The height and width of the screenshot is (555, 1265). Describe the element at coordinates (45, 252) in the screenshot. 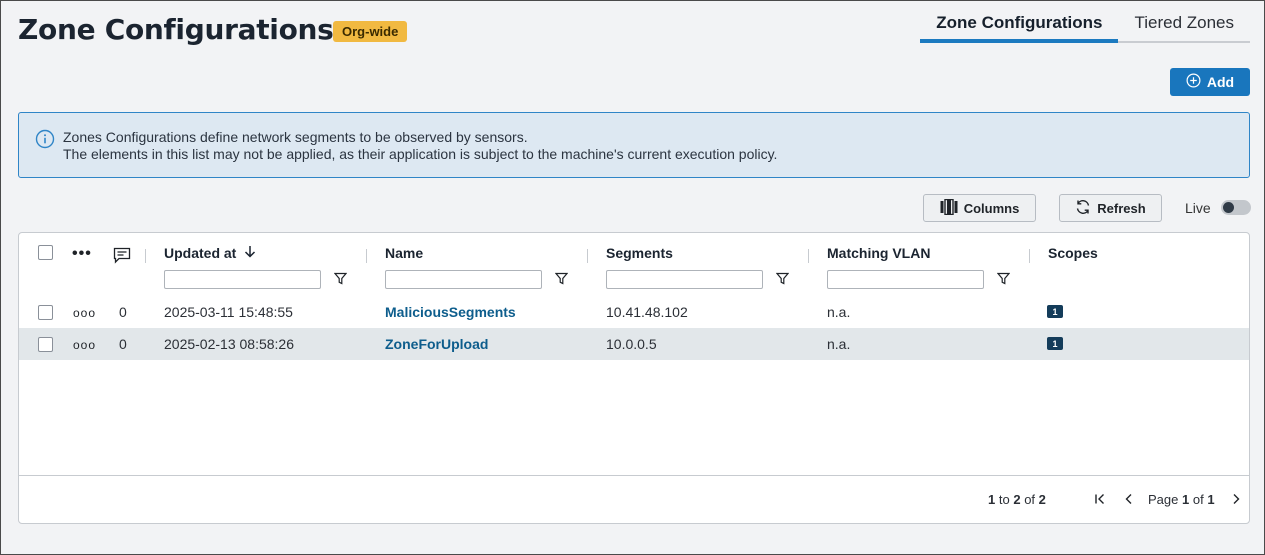

I see `select-all-checkbox` at that location.